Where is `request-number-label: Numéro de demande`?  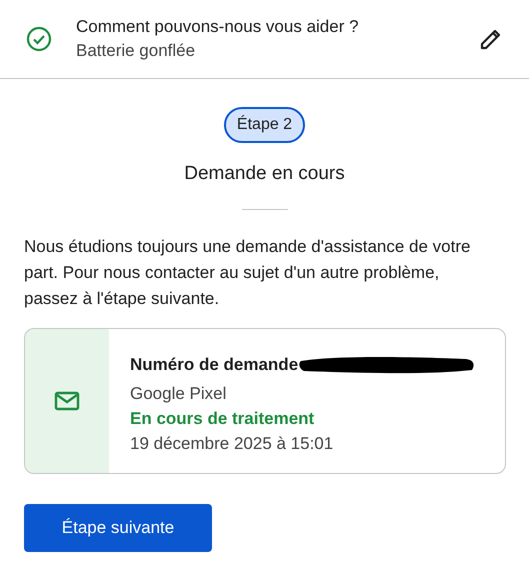
request-number-label: Numéro de demande is located at coordinates (214, 365).